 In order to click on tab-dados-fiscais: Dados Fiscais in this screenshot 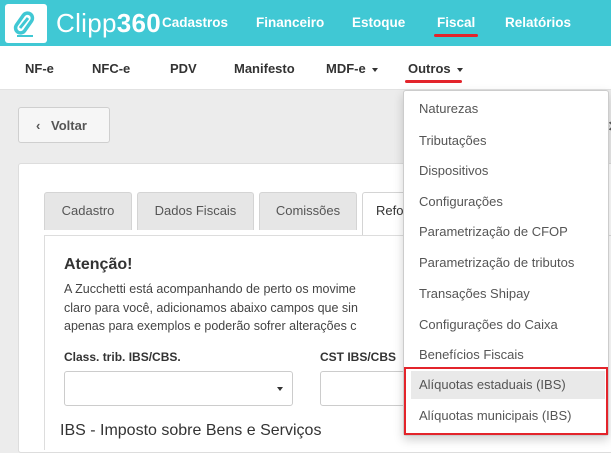, I will do `click(195, 211)`.